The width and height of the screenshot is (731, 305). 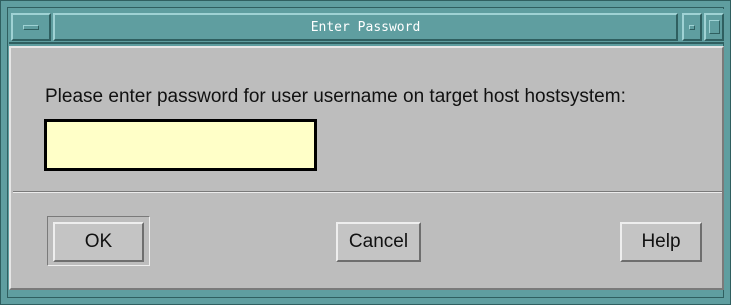 What do you see at coordinates (98, 242) in the screenshot?
I see `ok-button: OK` at bounding box center [98, 242].